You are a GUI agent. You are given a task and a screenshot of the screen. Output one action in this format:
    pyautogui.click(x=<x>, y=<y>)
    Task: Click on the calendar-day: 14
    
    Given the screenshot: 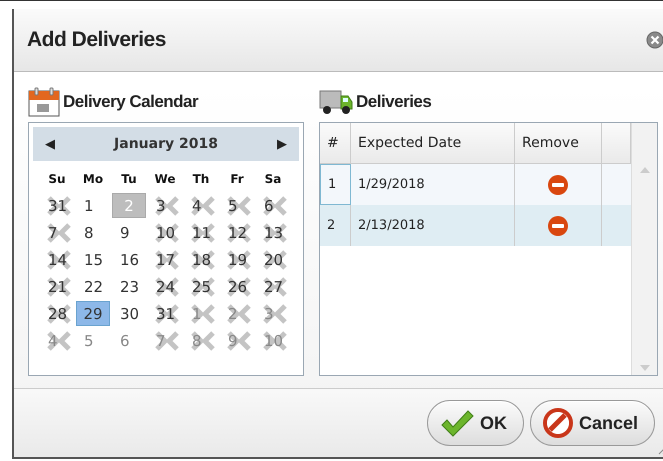 What is the action you would take?
    pyautogui.click(x=58, y=259)
    